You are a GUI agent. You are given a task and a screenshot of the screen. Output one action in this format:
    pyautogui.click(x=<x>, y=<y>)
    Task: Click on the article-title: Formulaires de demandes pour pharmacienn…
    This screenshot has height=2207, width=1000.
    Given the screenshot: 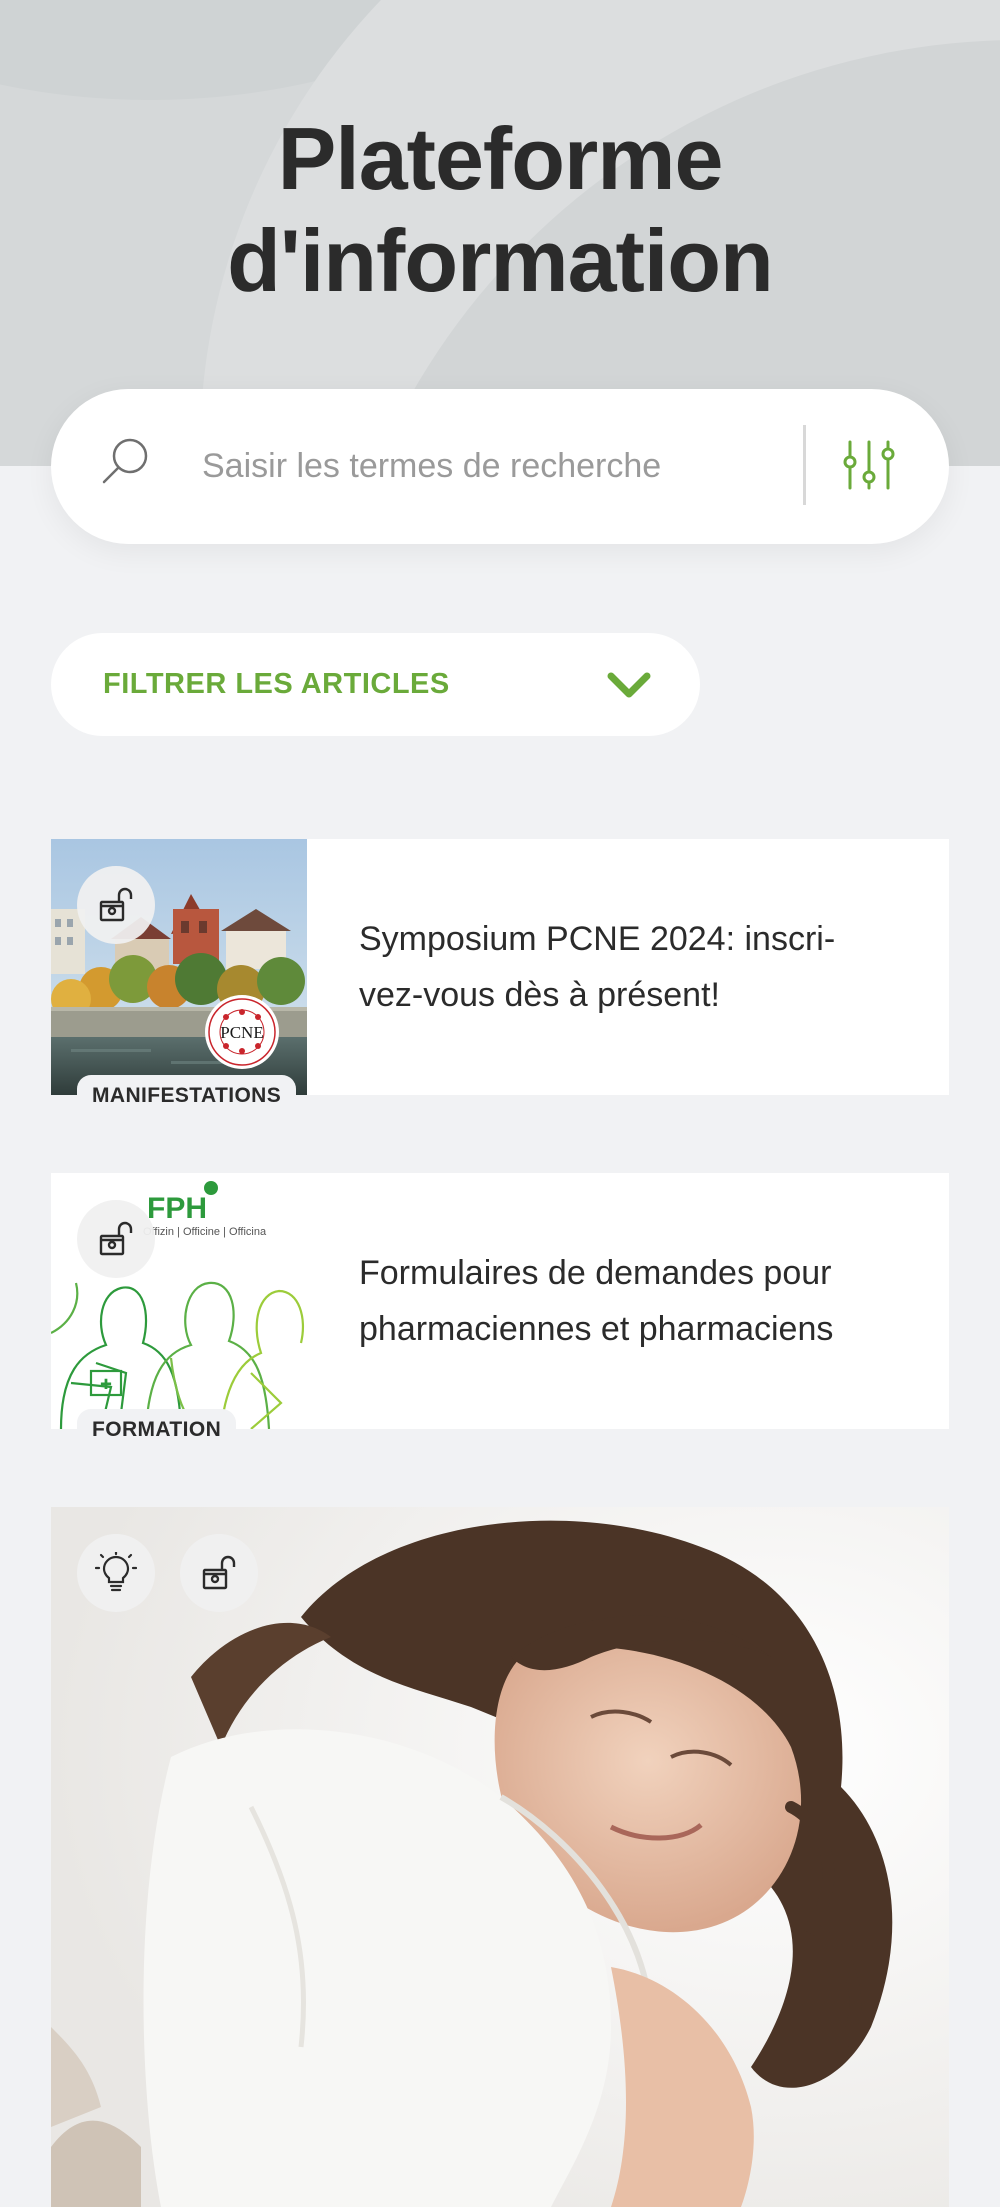 What is the action you would take?
    pyautogui.click(x=629, y=1301)
    